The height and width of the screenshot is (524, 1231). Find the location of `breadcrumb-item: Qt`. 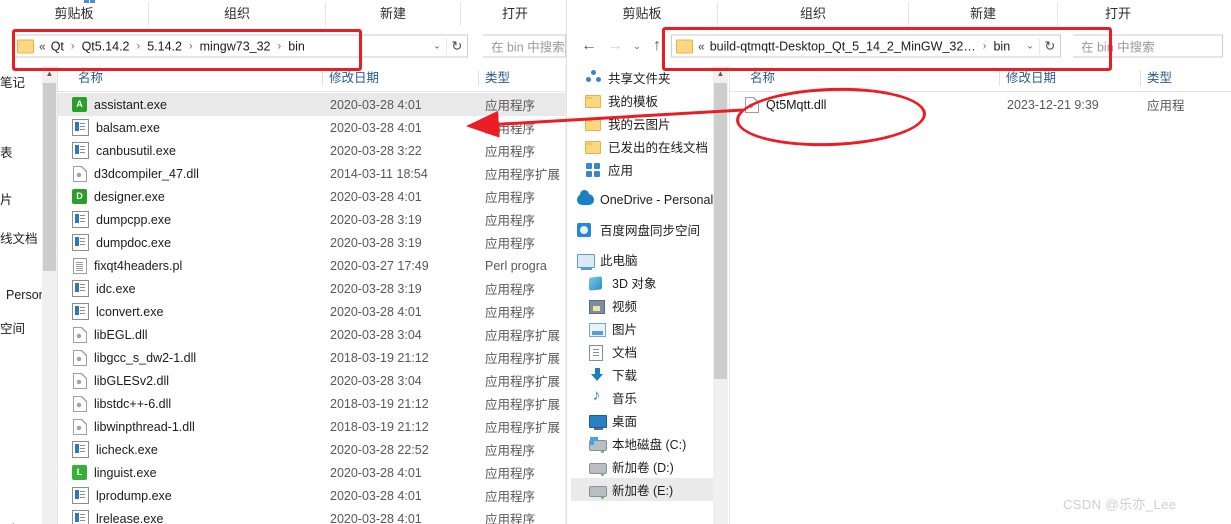

breadcrumb-item: Qt is located at coordinates (57, 46).